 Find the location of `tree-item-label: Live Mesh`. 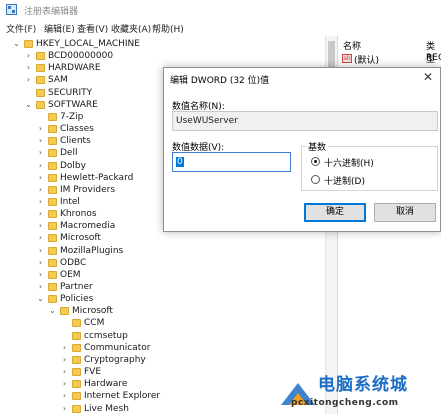

tree-item-label: Live Mesh is located at coordinates (106, 408).